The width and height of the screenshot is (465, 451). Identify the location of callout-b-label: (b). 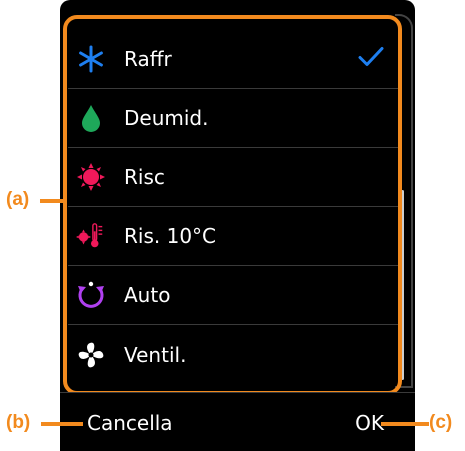
(18, 422).